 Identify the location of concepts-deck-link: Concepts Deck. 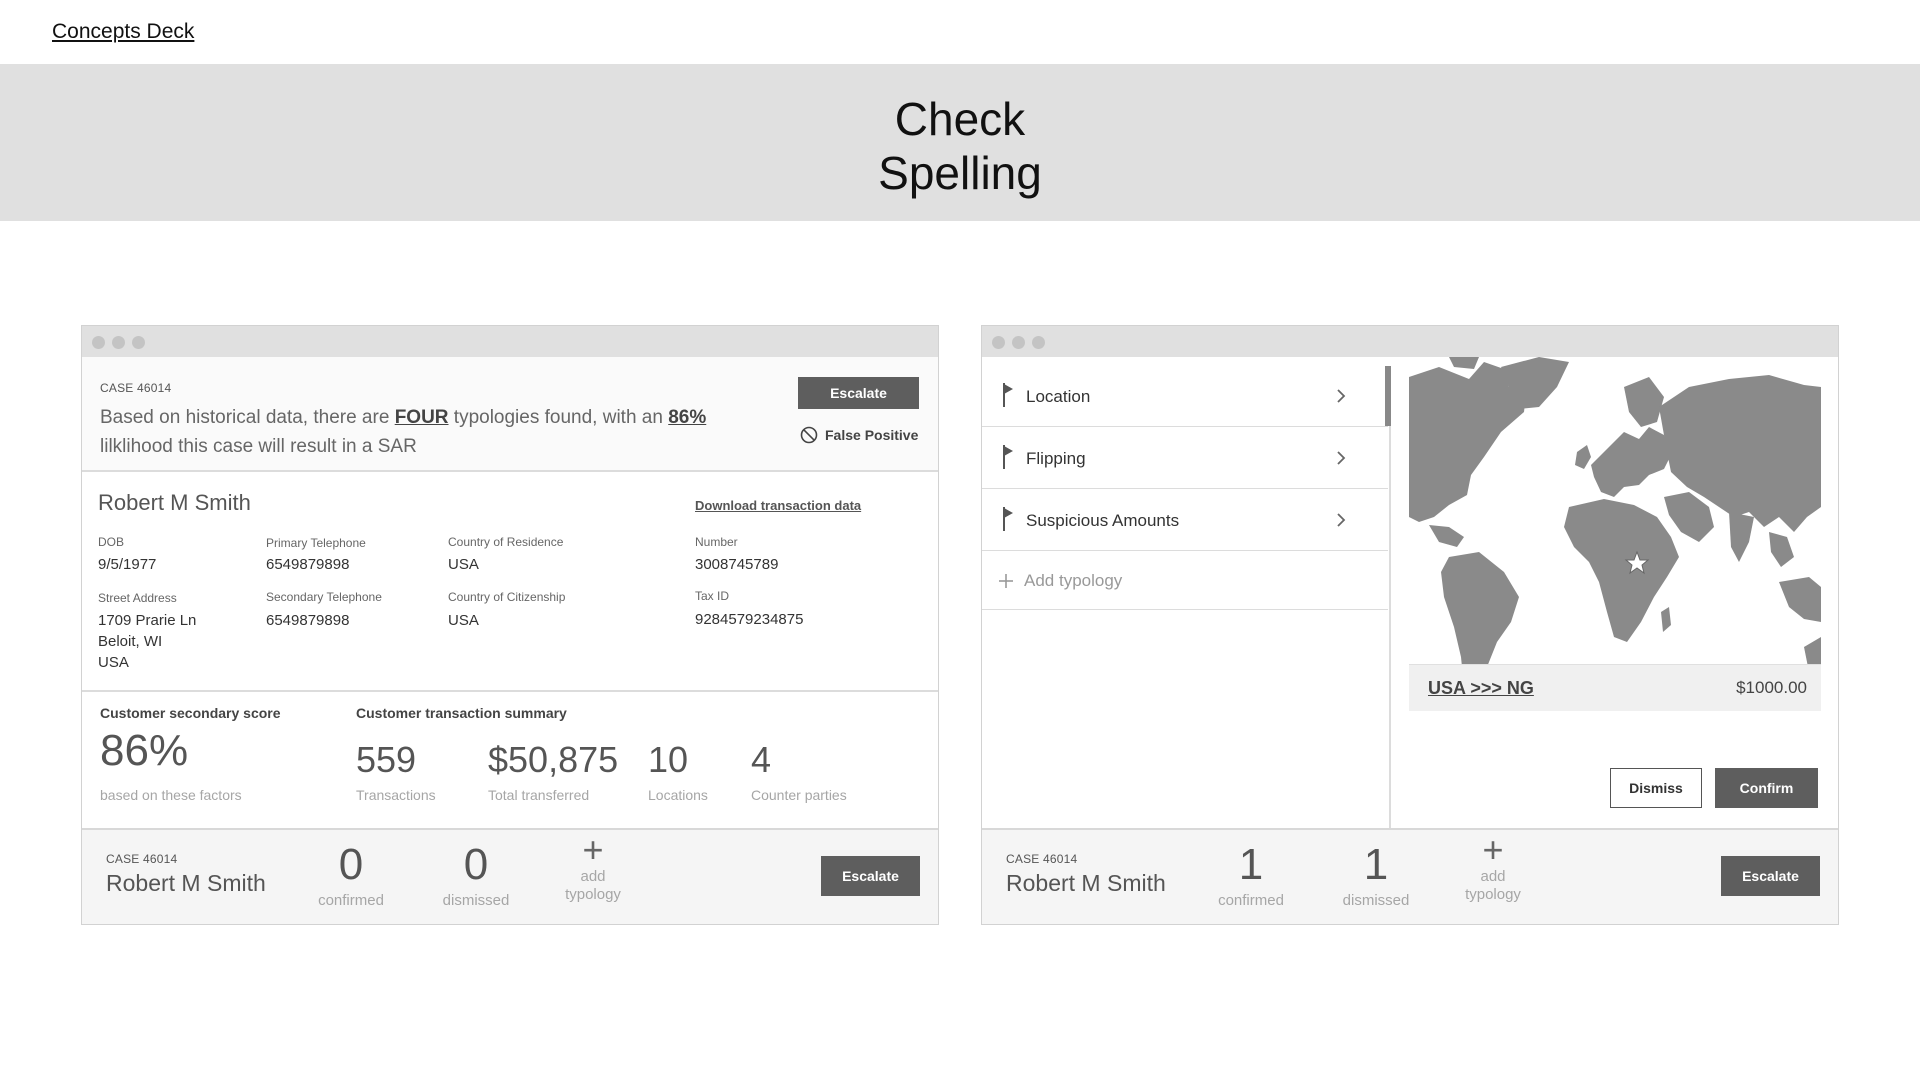
(123, 32).